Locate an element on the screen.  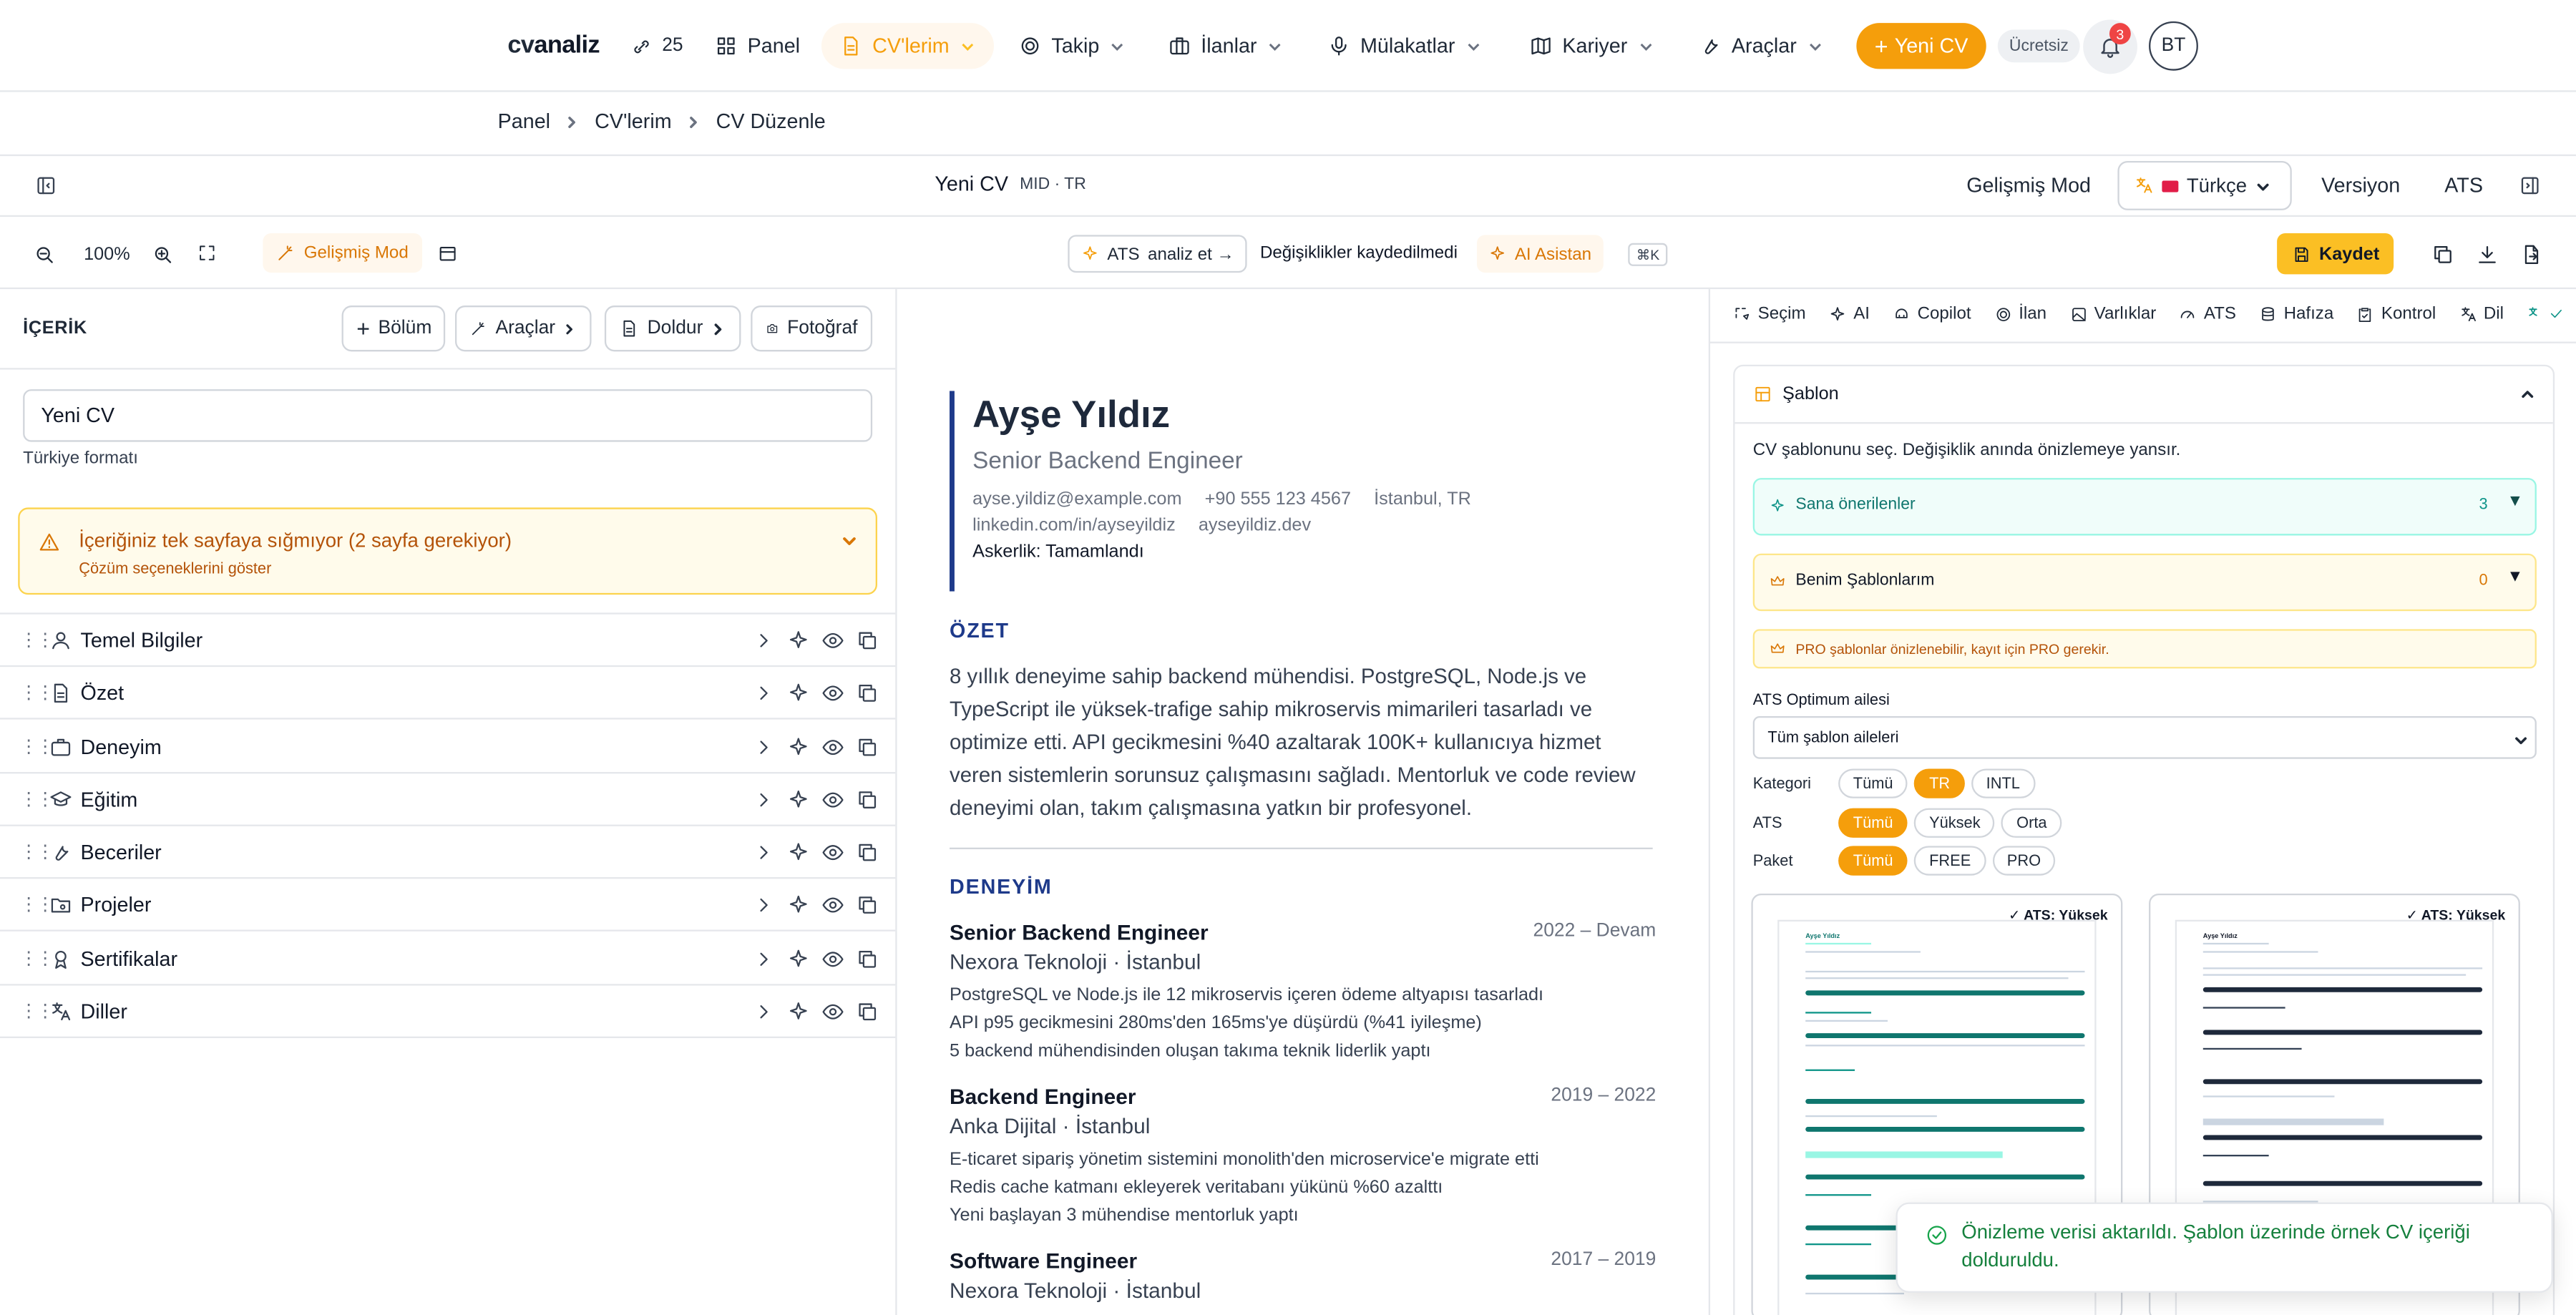
nav-cvlerim: CV'lerim is located at coordinates (907, 46).